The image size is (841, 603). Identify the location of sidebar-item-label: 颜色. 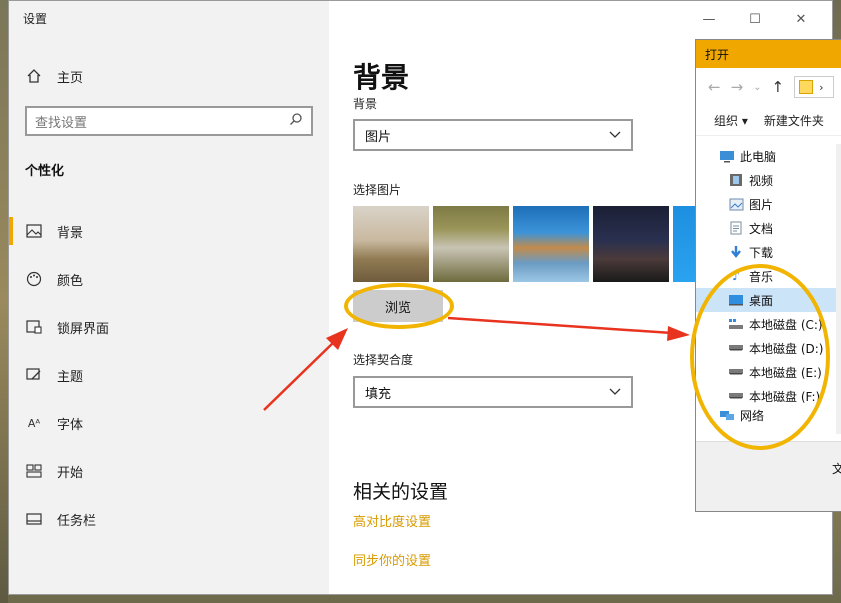
(70, 281).